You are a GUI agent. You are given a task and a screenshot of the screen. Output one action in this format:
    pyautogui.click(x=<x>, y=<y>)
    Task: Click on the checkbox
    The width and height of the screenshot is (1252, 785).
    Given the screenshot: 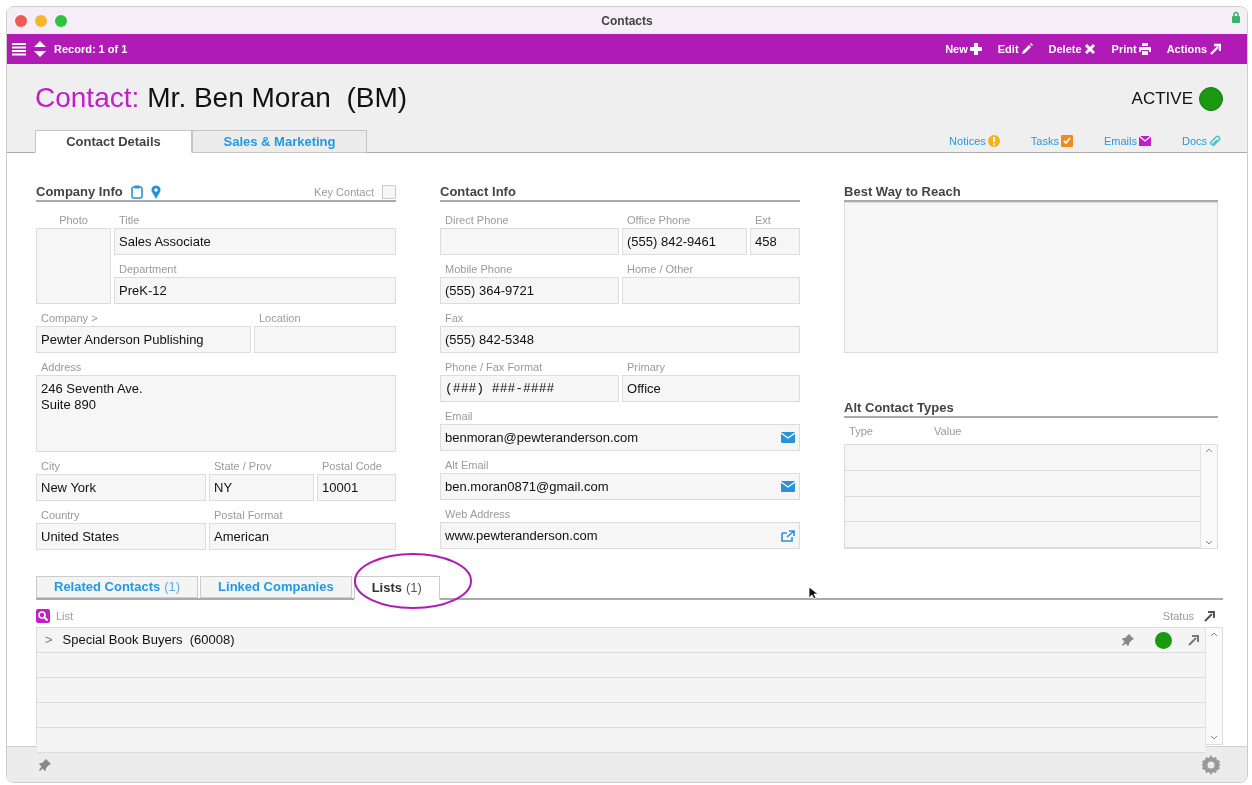 What is the action you would take?
    pyautogui.click(x=389, y=192)
    